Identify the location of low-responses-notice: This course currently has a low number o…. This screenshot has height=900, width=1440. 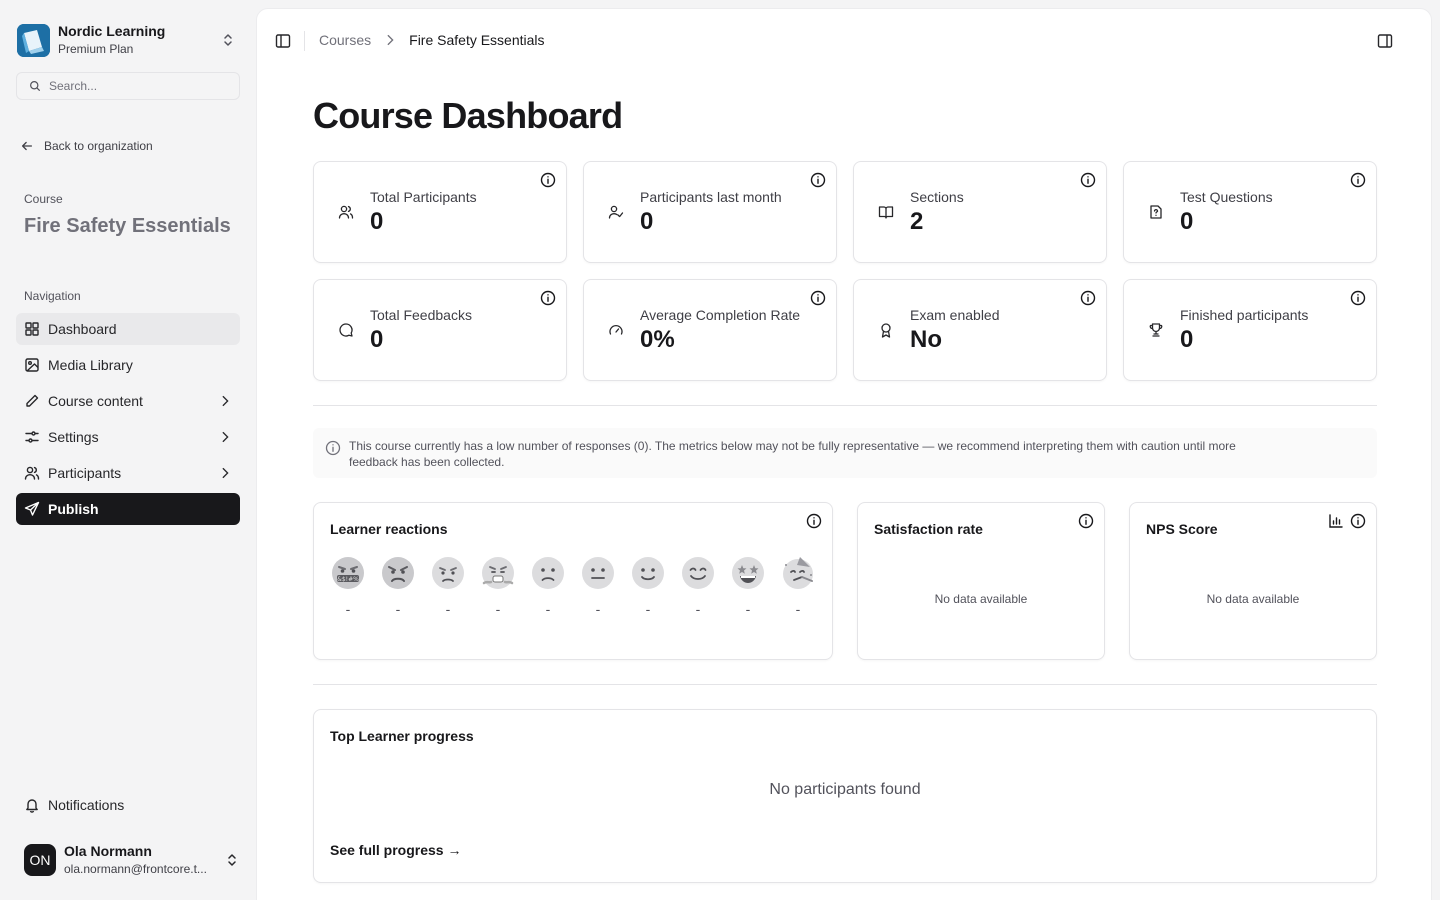
(845, 453).